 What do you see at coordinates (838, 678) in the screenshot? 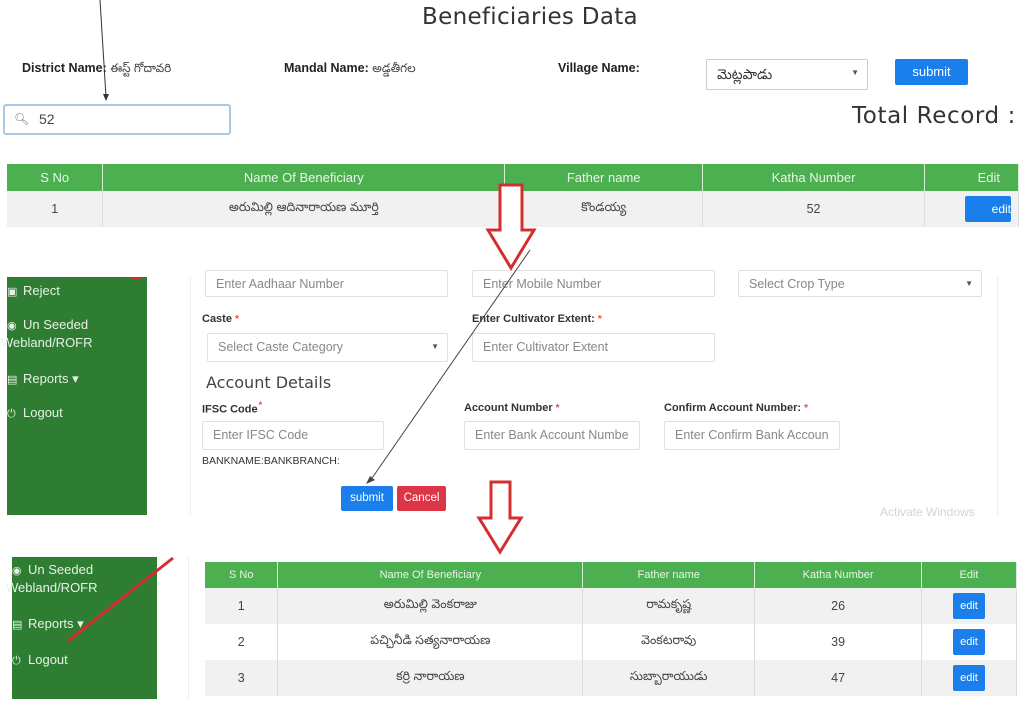
I see `cell-katha: 47` at bounding box center [838, 678].